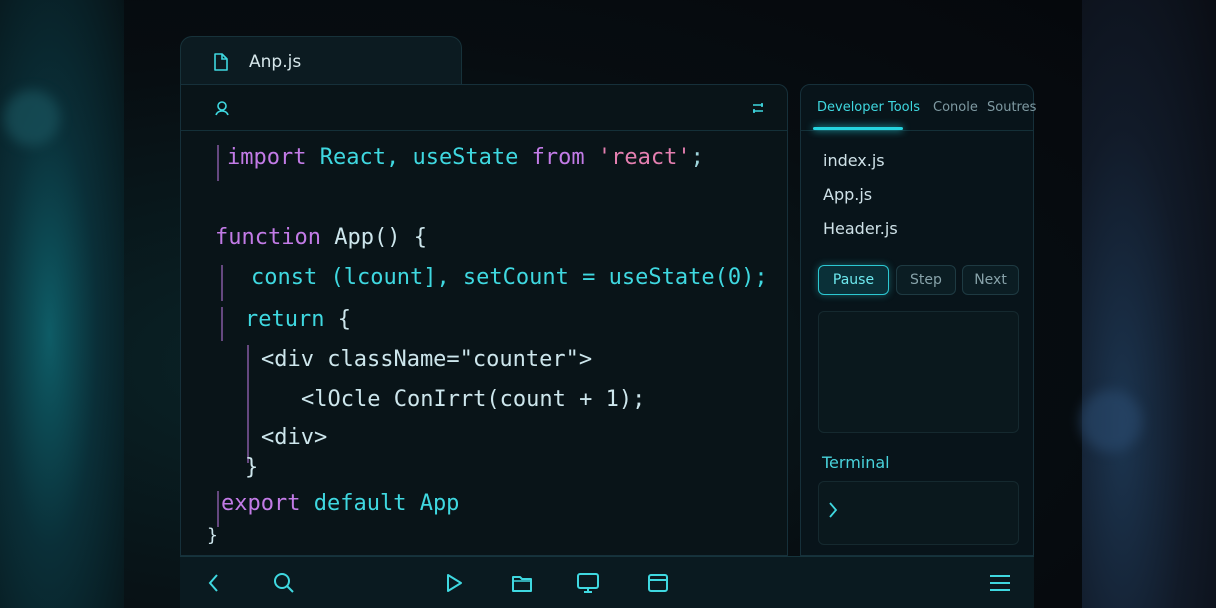 Image resolution: width=1216 pixels, height=608 pixels. What do you see at coordinates (955, 107) in the screenshot?
I see `tab-console: Conole` at bounding box center [955, 107].